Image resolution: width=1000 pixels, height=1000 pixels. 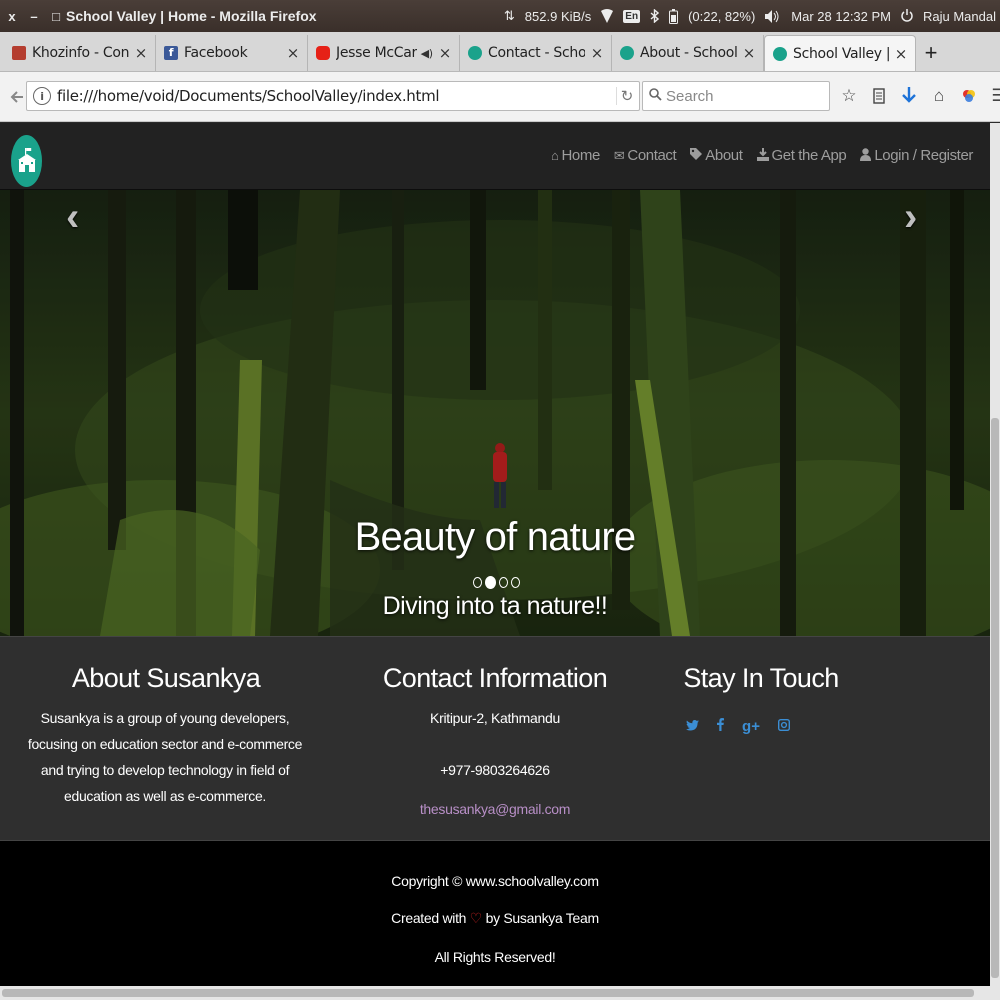 I want to click on window-close-button: x, so click(x=12, y=16).